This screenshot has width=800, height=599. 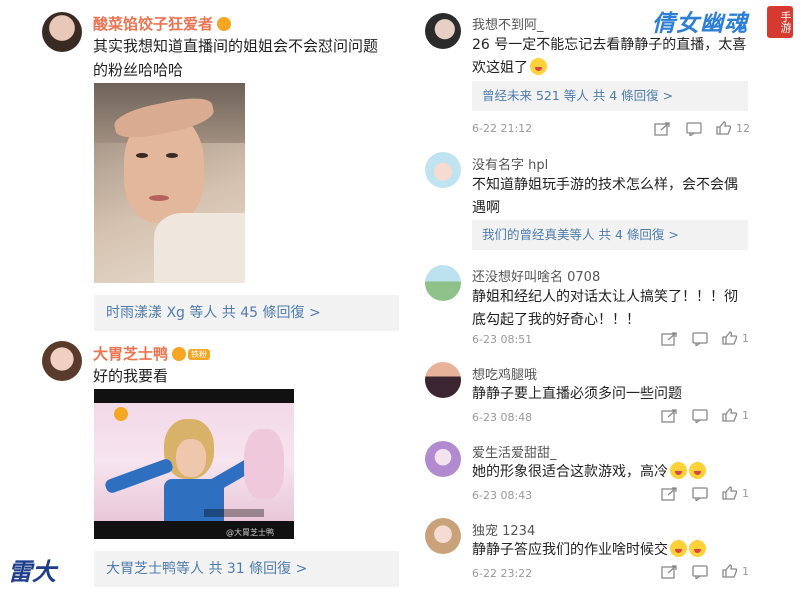 I want to click on vip-badge-icon, so click(x=224, y=24).